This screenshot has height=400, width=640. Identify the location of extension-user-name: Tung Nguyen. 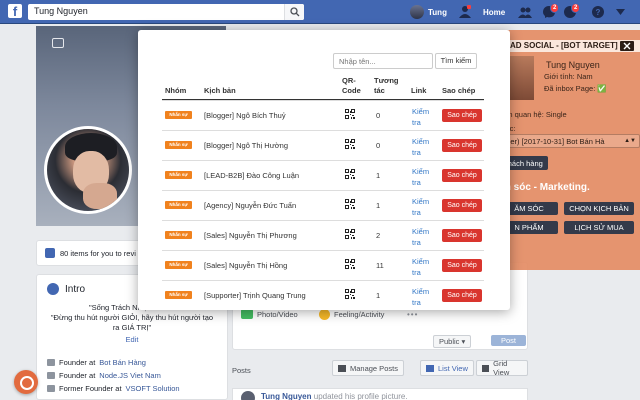
(573, 65).